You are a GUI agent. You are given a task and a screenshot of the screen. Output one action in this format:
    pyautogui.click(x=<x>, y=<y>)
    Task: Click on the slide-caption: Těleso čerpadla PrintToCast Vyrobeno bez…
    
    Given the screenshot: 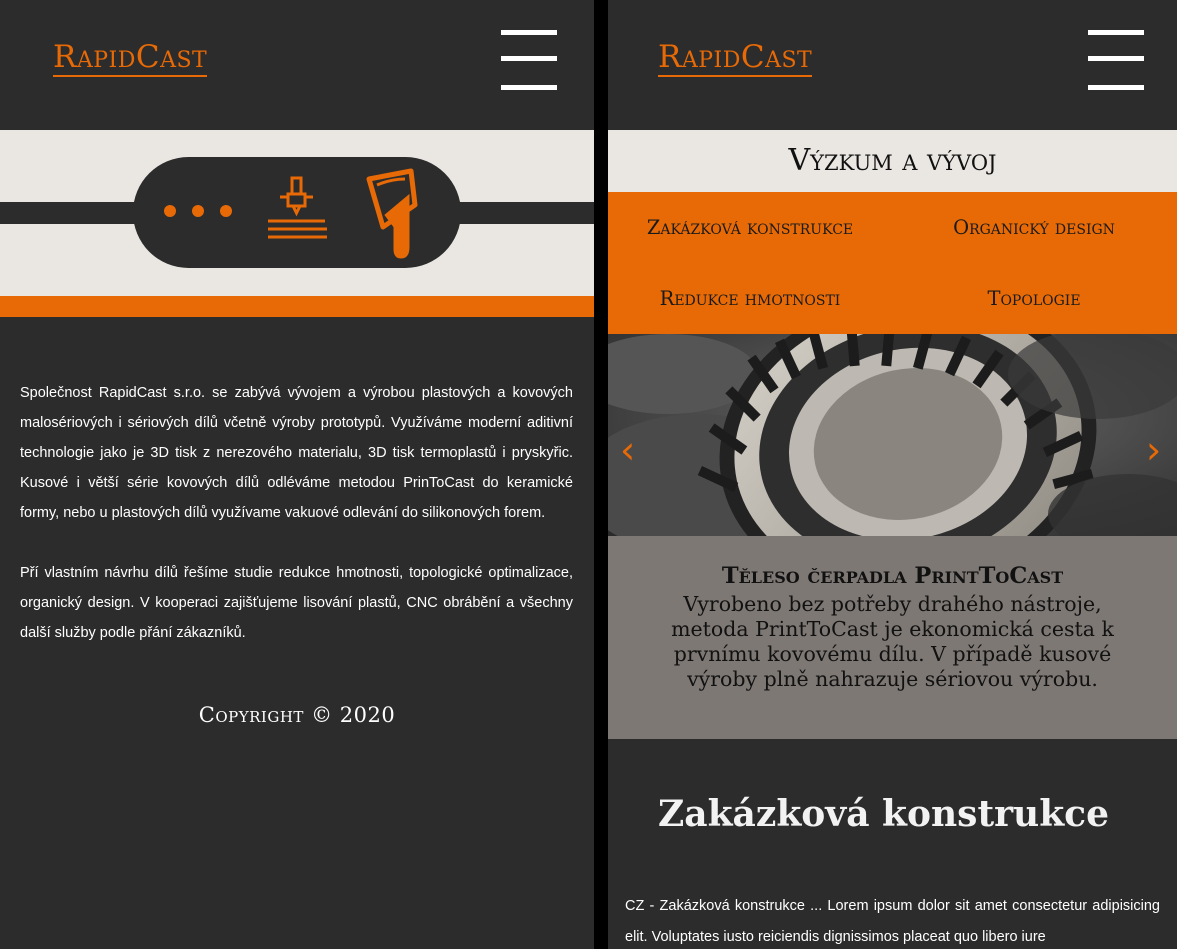 What is the action you would take?
    pyautogui.click(x=892, y=637)
    